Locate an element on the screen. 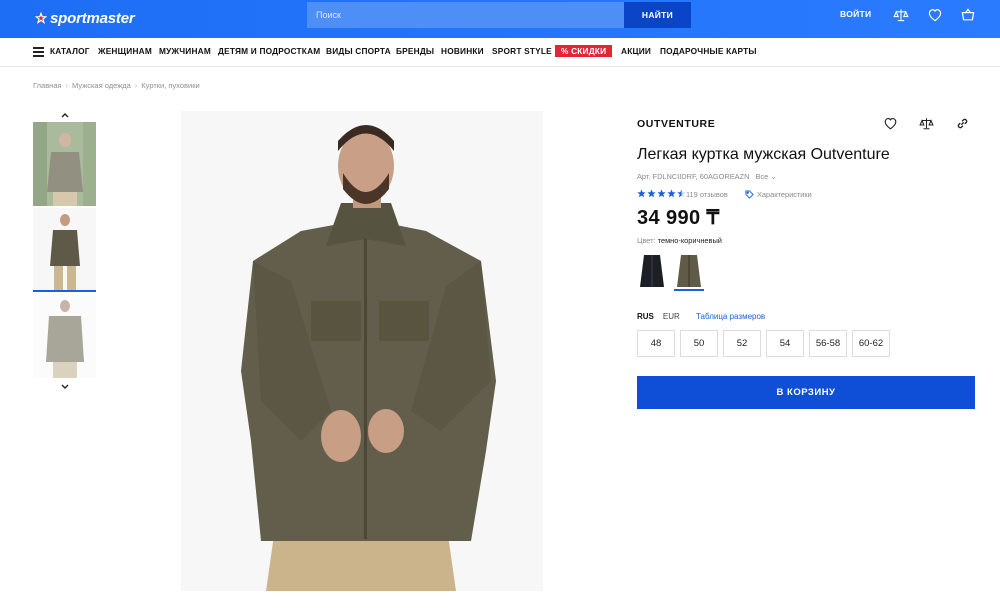 The height and width of the screenshot is (613, 1000). size-button-50: 50 is located at coordinates (699, 343).